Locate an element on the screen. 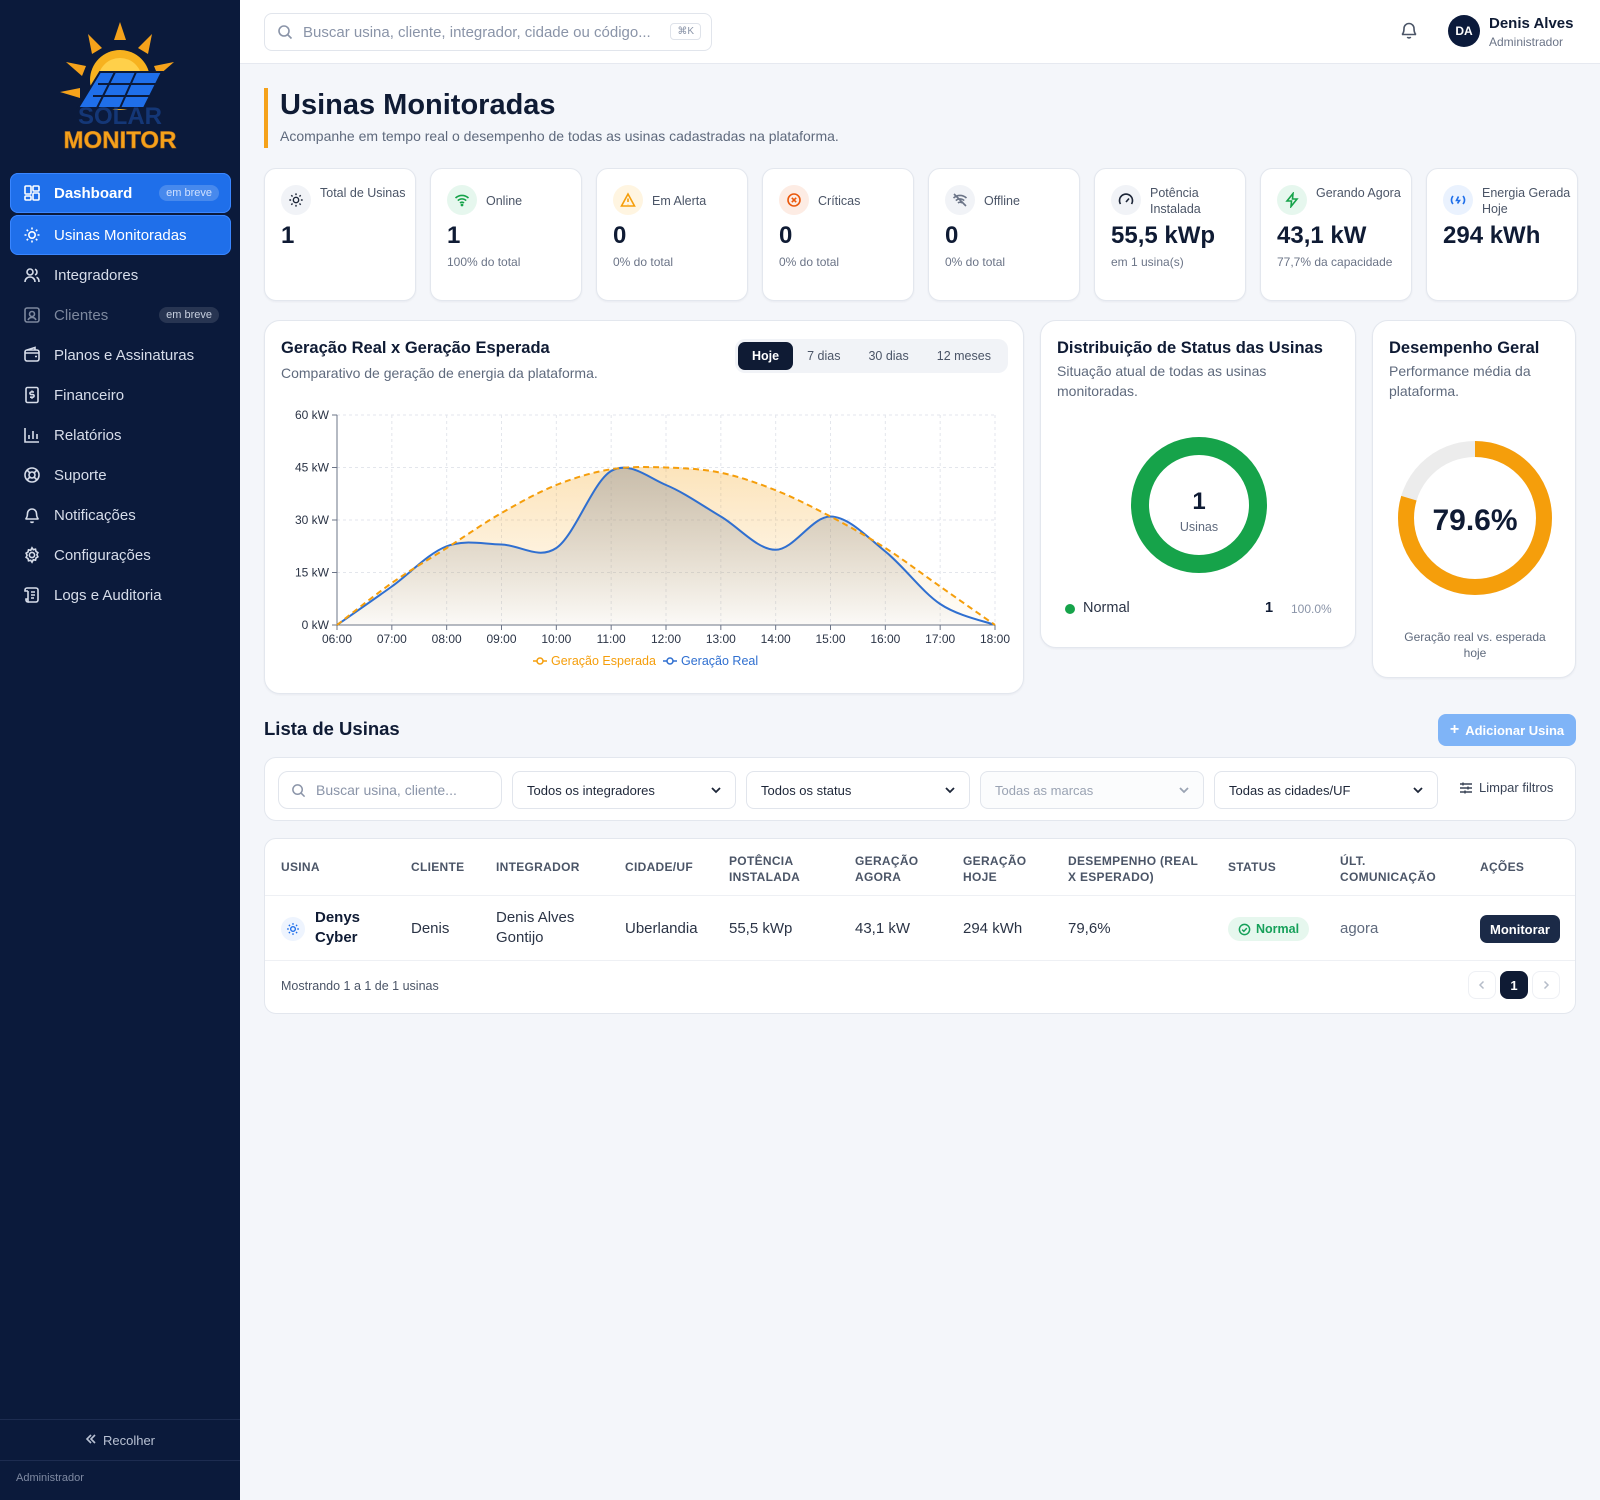 This screenshot has width=1600, height=1500. wifi-off-icon is located at coordinates (960, 200).